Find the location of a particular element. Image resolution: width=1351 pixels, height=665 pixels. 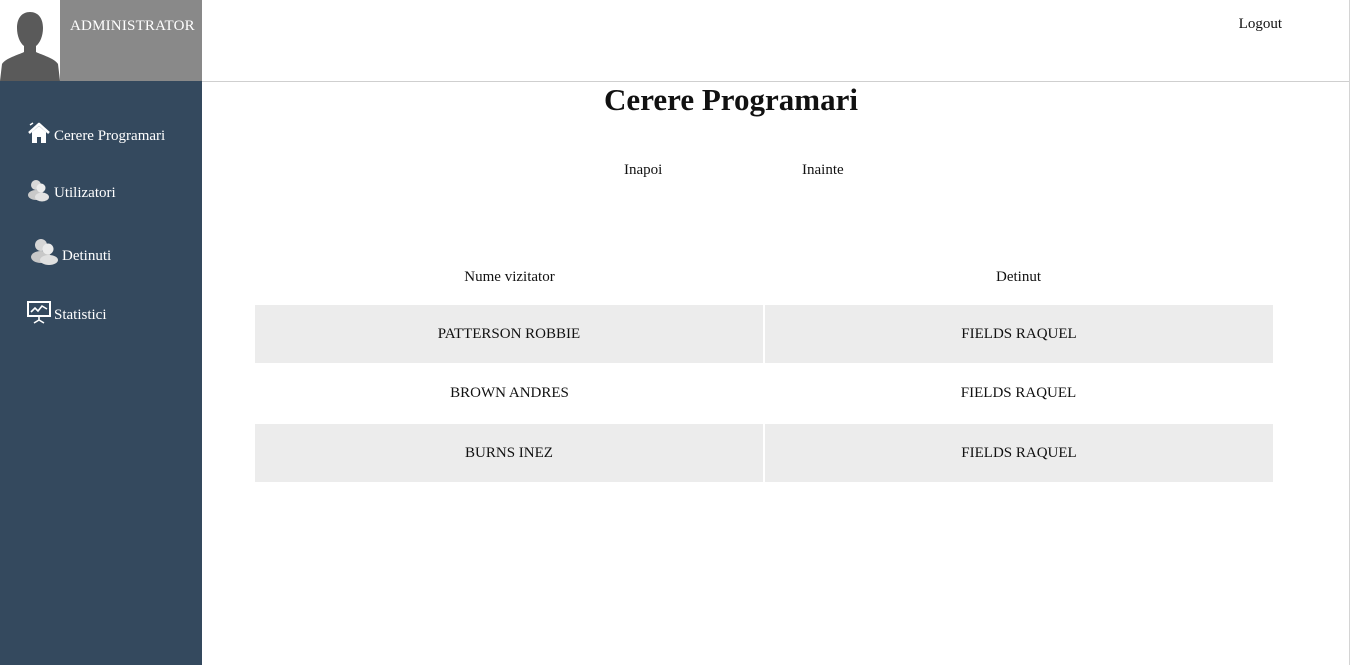

sidebar-item-label: Statistici is located at coordinates (80, 315).